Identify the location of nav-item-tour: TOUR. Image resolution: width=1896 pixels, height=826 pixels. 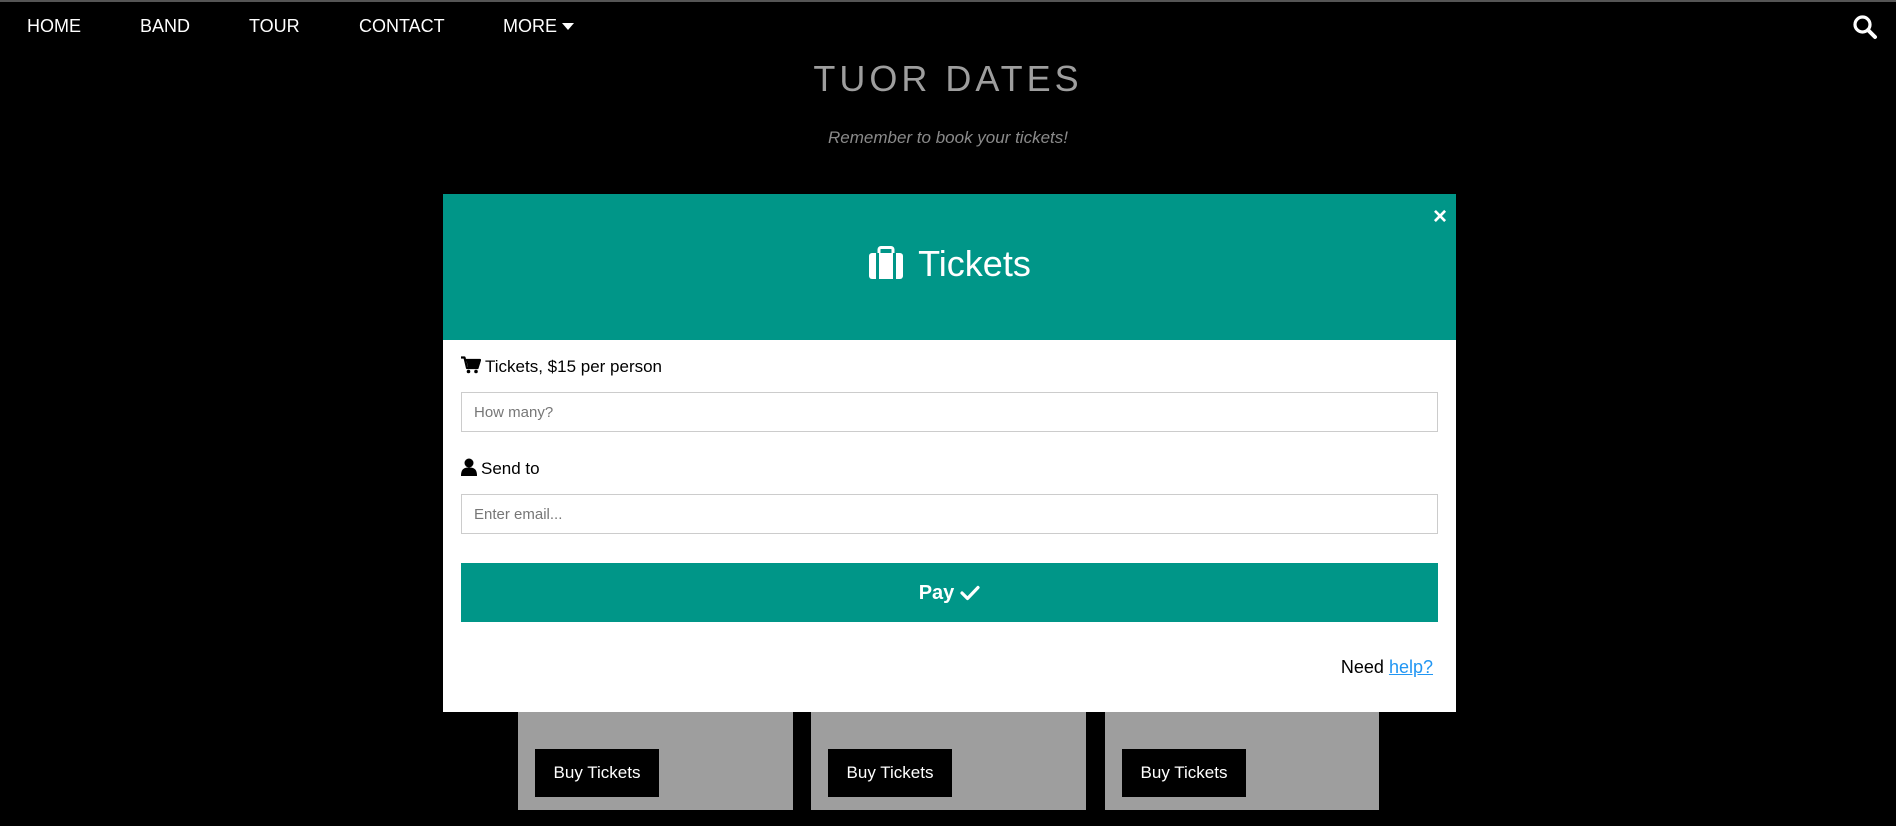
(274, 26).